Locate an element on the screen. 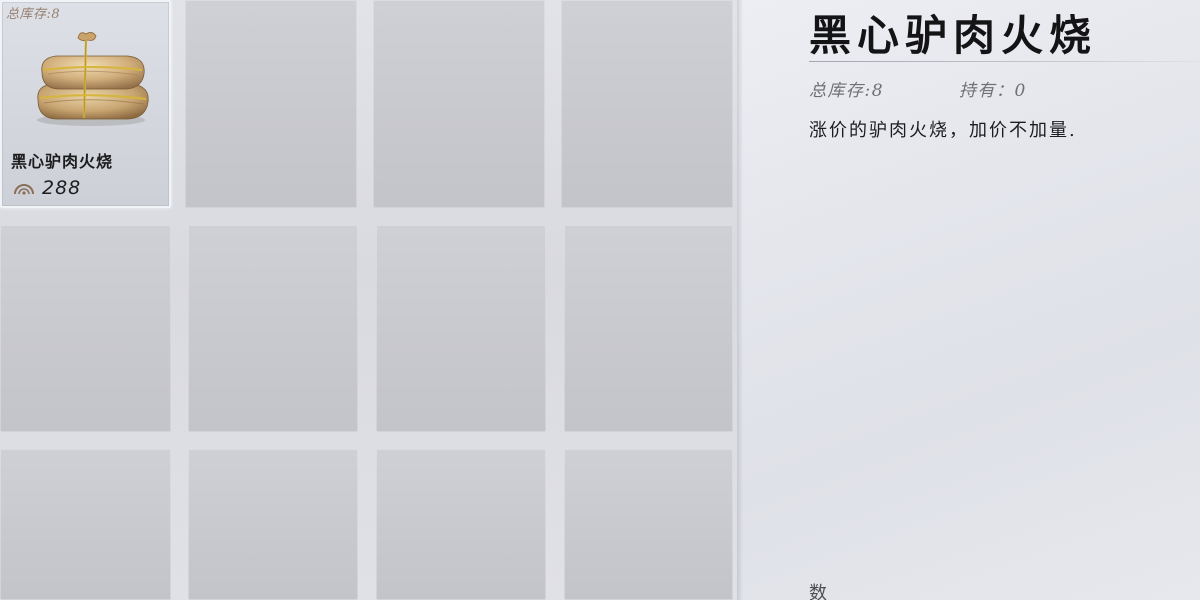 This screenshot has height=600, width=1200. detail-total-stock: 总库存:8 is located at coordinates (847, 91).